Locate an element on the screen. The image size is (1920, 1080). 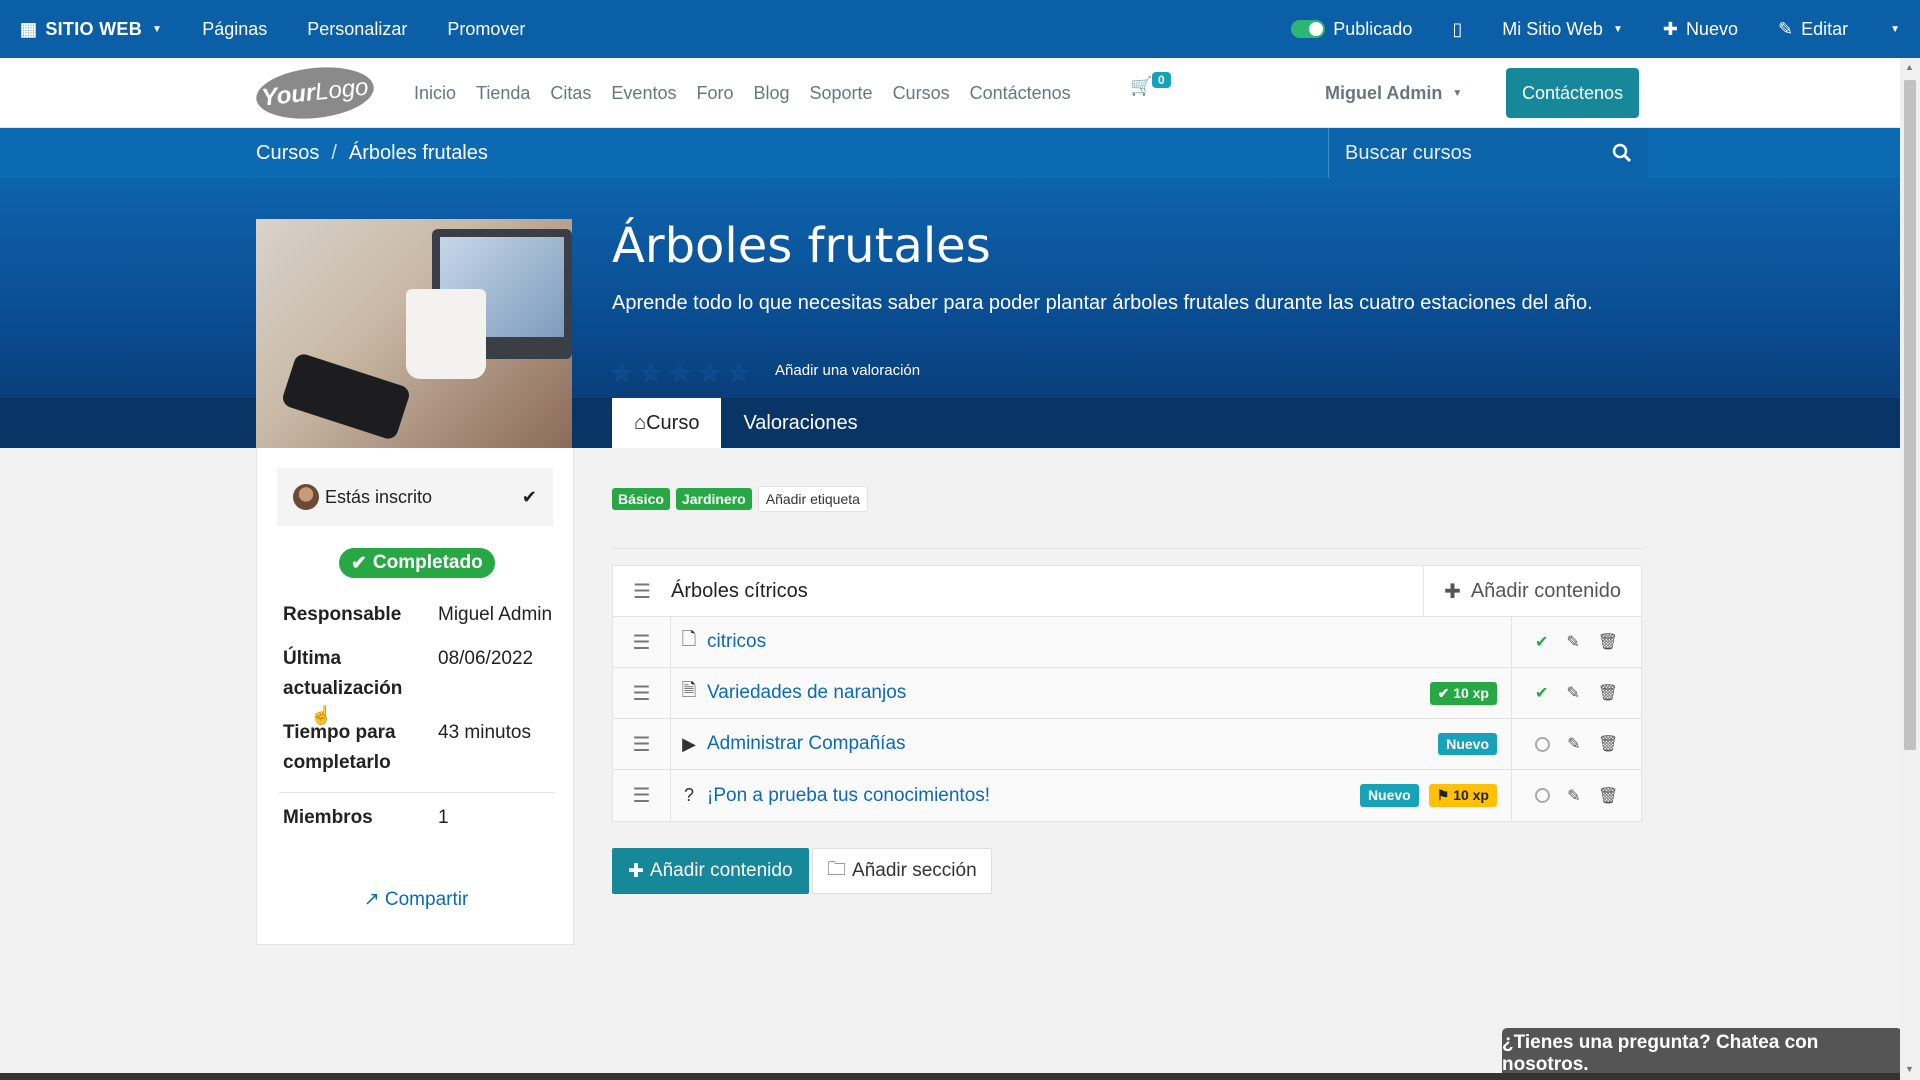
nav-item-blog: Blog is located at coordinates (771, 93).